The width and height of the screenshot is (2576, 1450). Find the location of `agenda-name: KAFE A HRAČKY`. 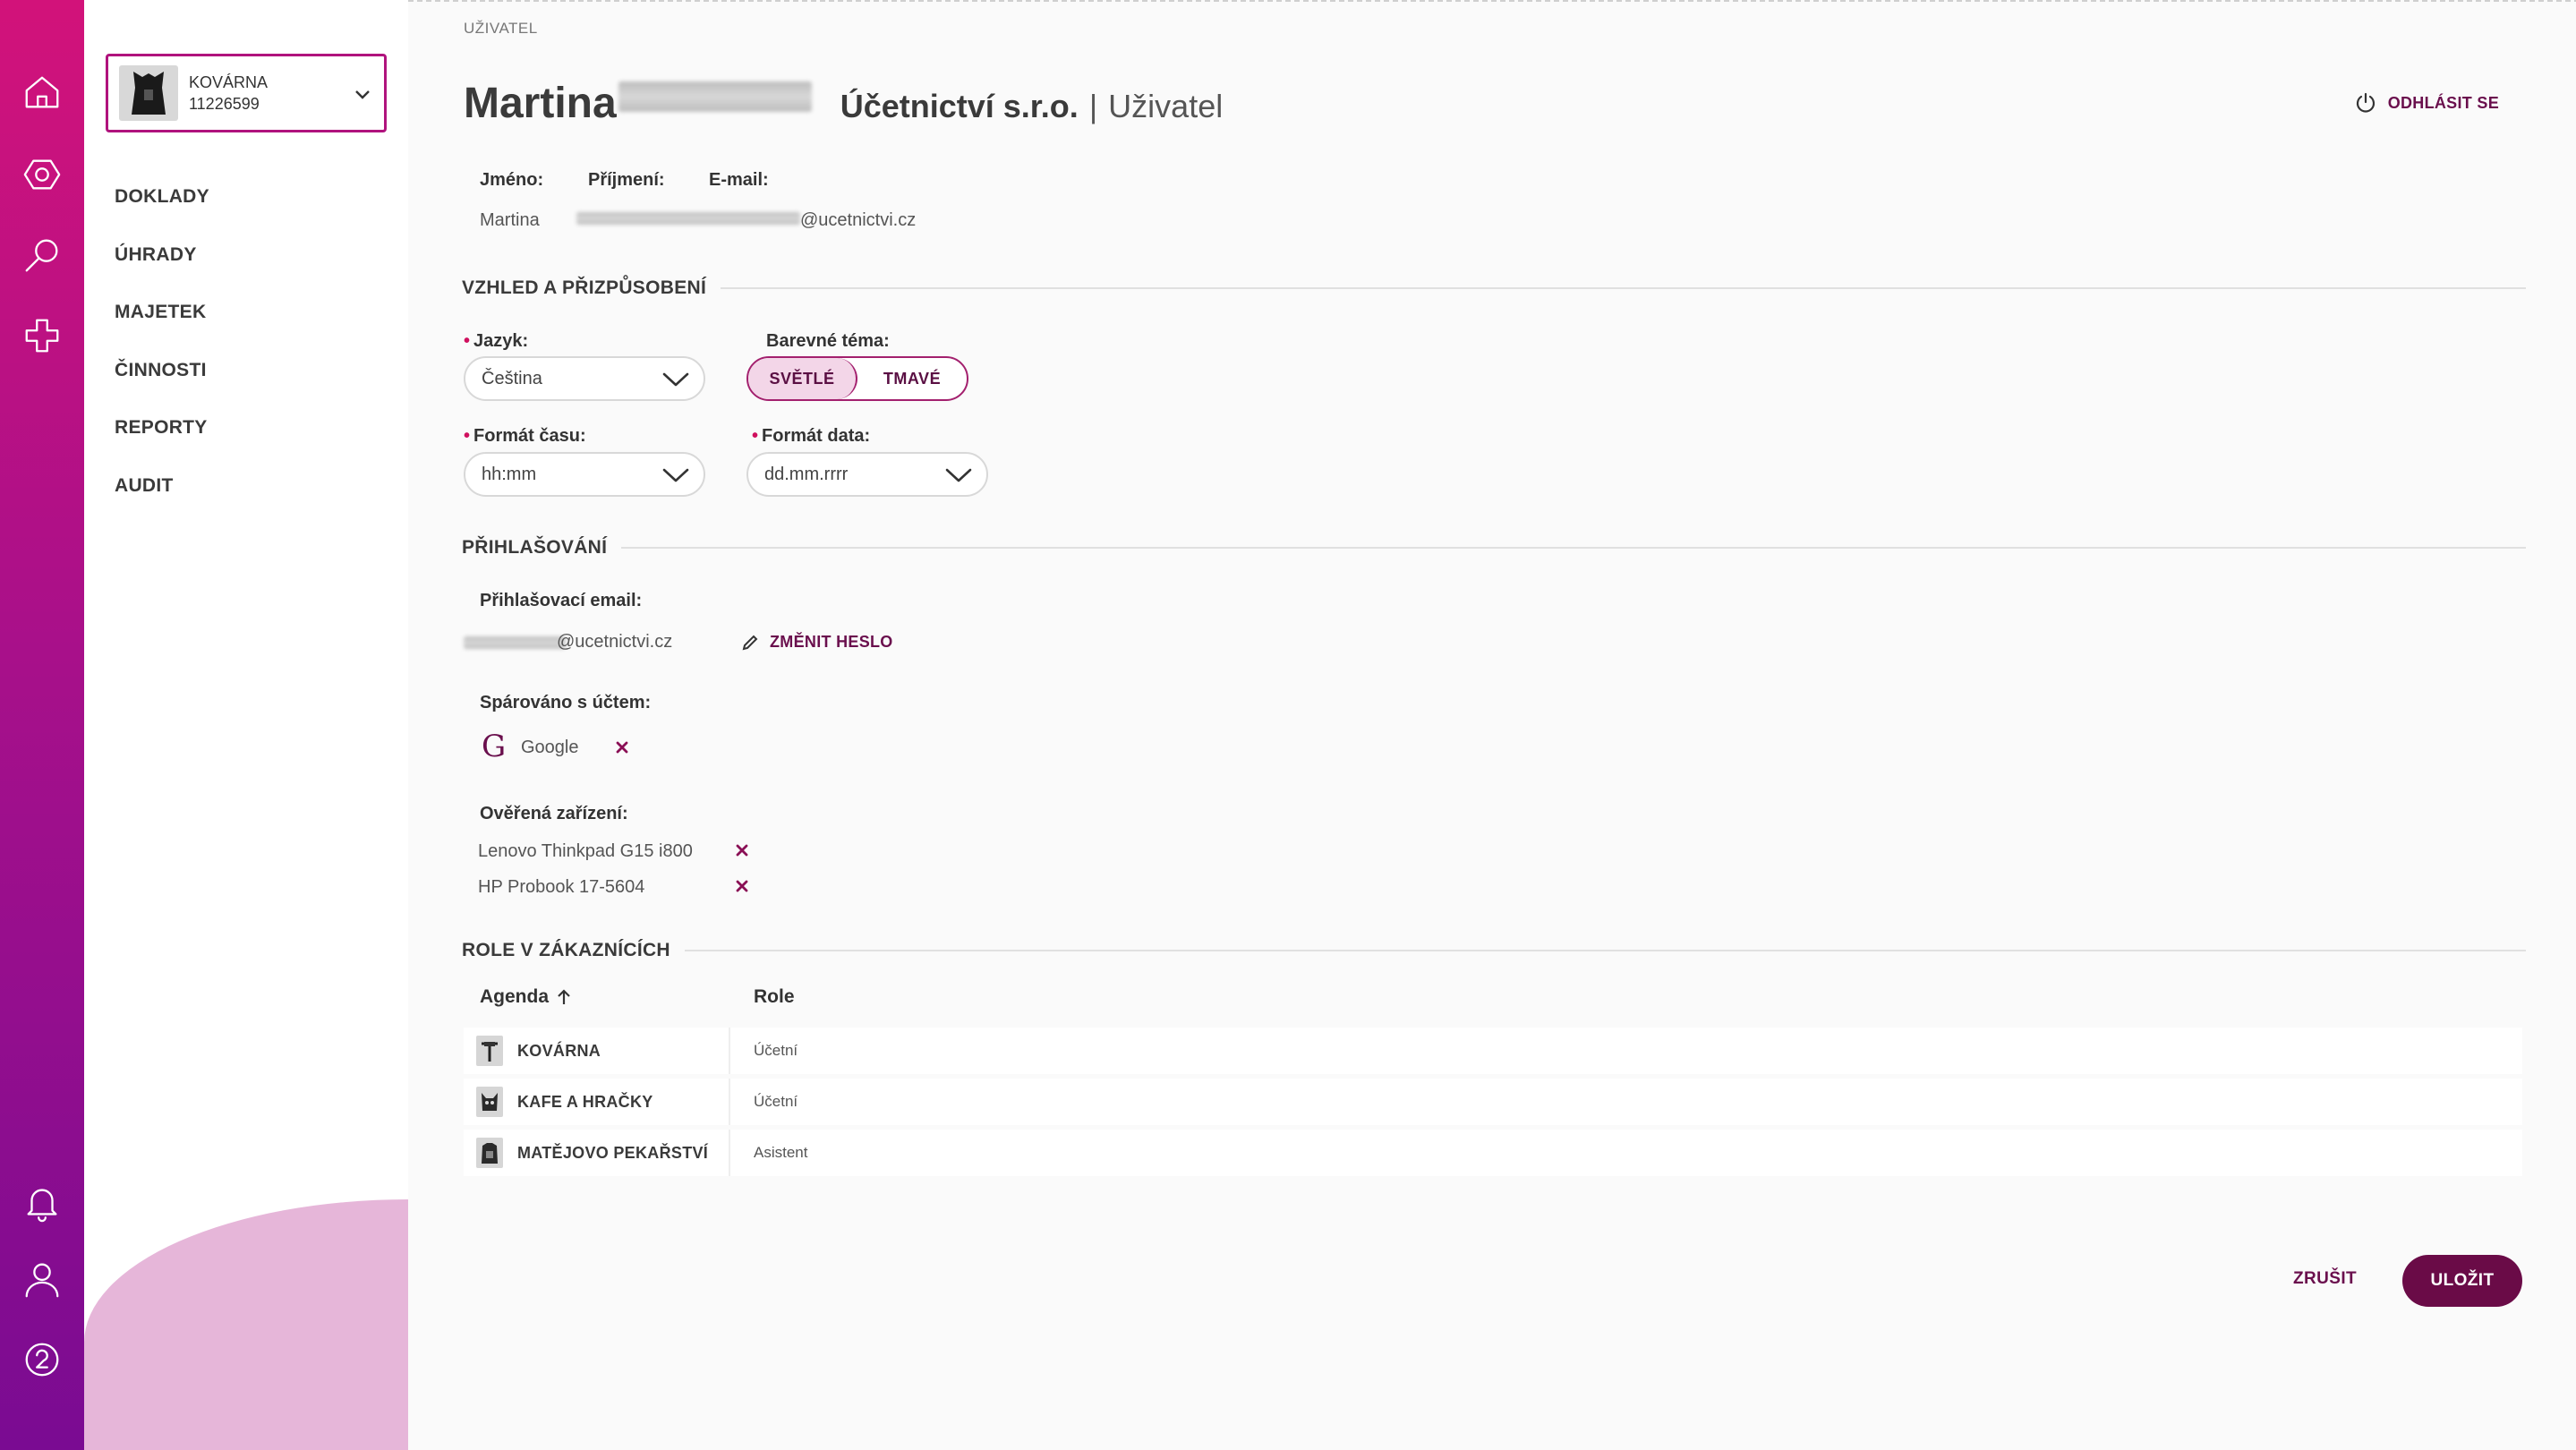

agenda-name: KAFE A HRAČKY is located at coordinates (585, 1101).